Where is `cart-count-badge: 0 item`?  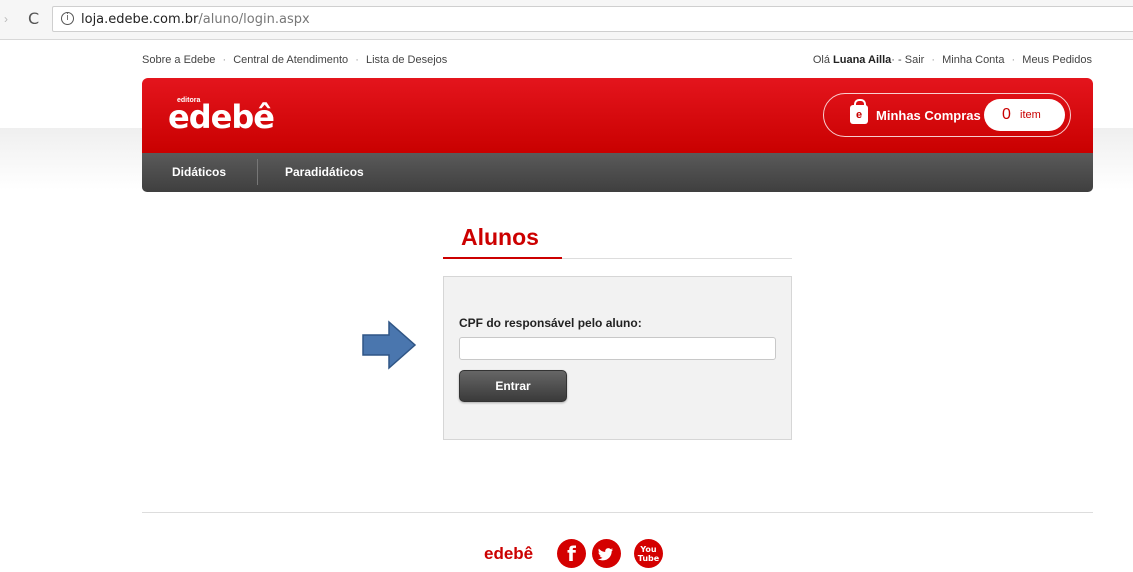 cart-count-badge: 0 item is located at coordinates (1024, 115).